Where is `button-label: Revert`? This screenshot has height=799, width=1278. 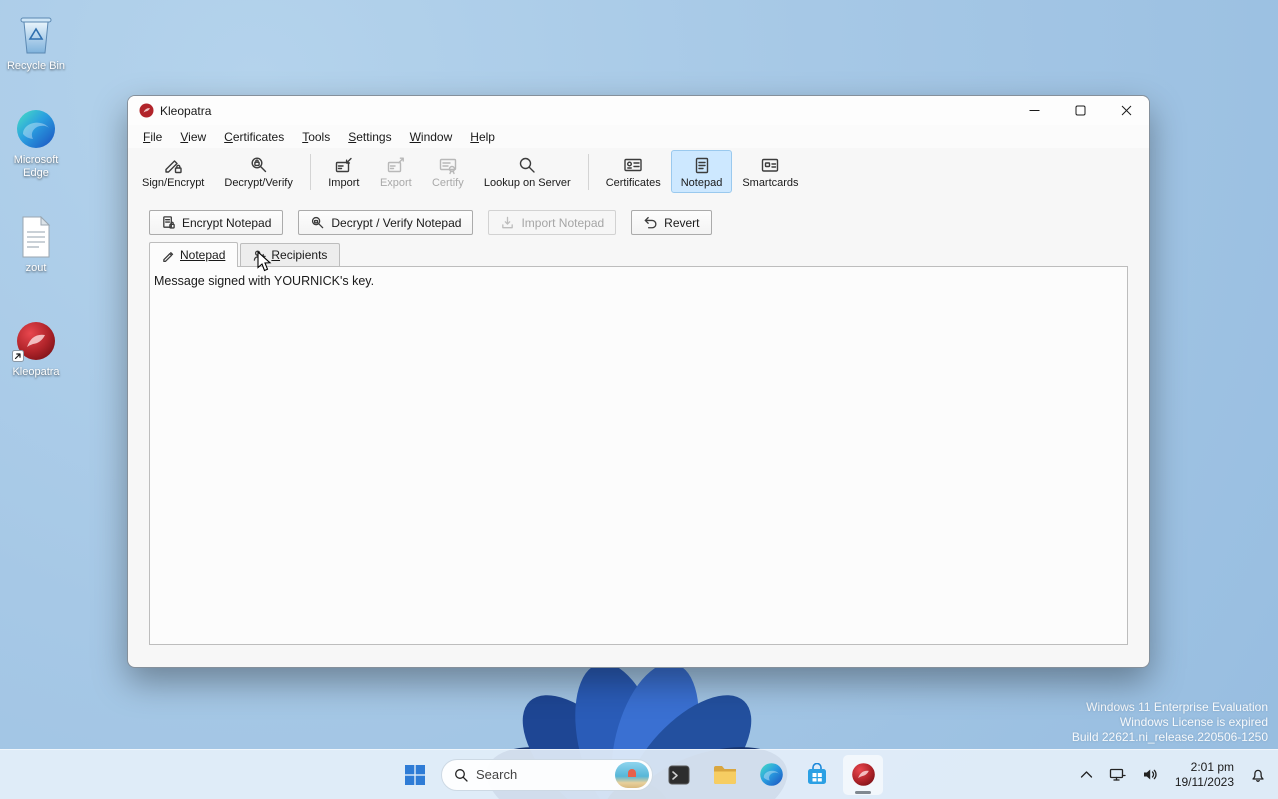
button-label: Revert is located at coordinates (682, 222).